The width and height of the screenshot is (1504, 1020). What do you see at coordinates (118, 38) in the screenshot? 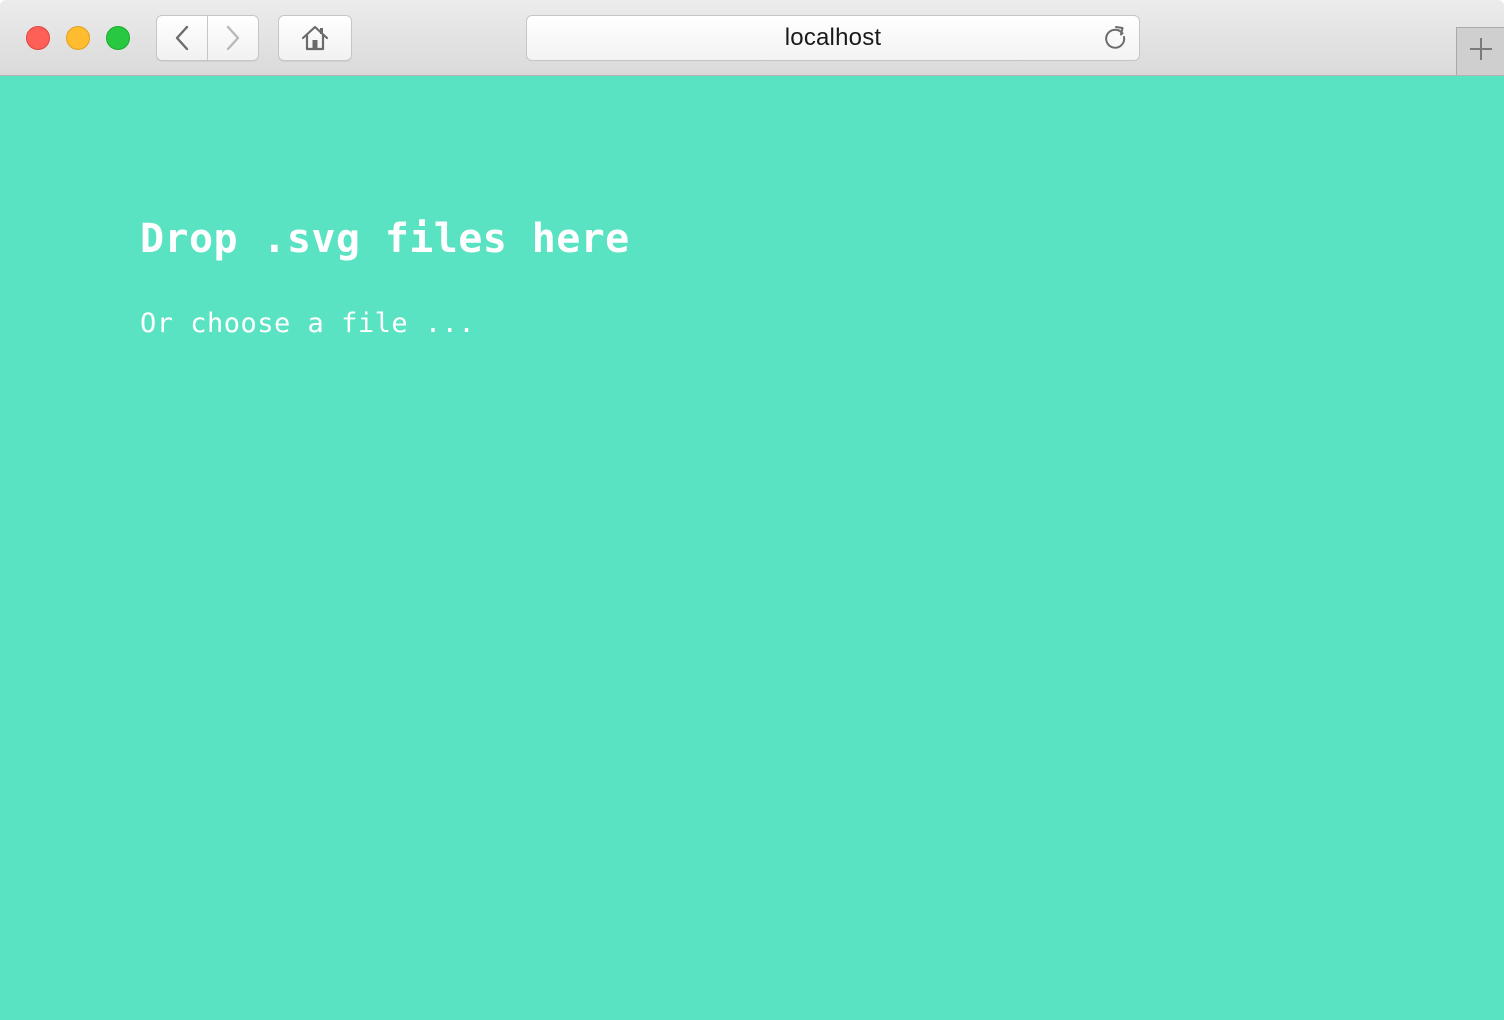
I see `maximize-window-button` at bounding box center [118, 38].